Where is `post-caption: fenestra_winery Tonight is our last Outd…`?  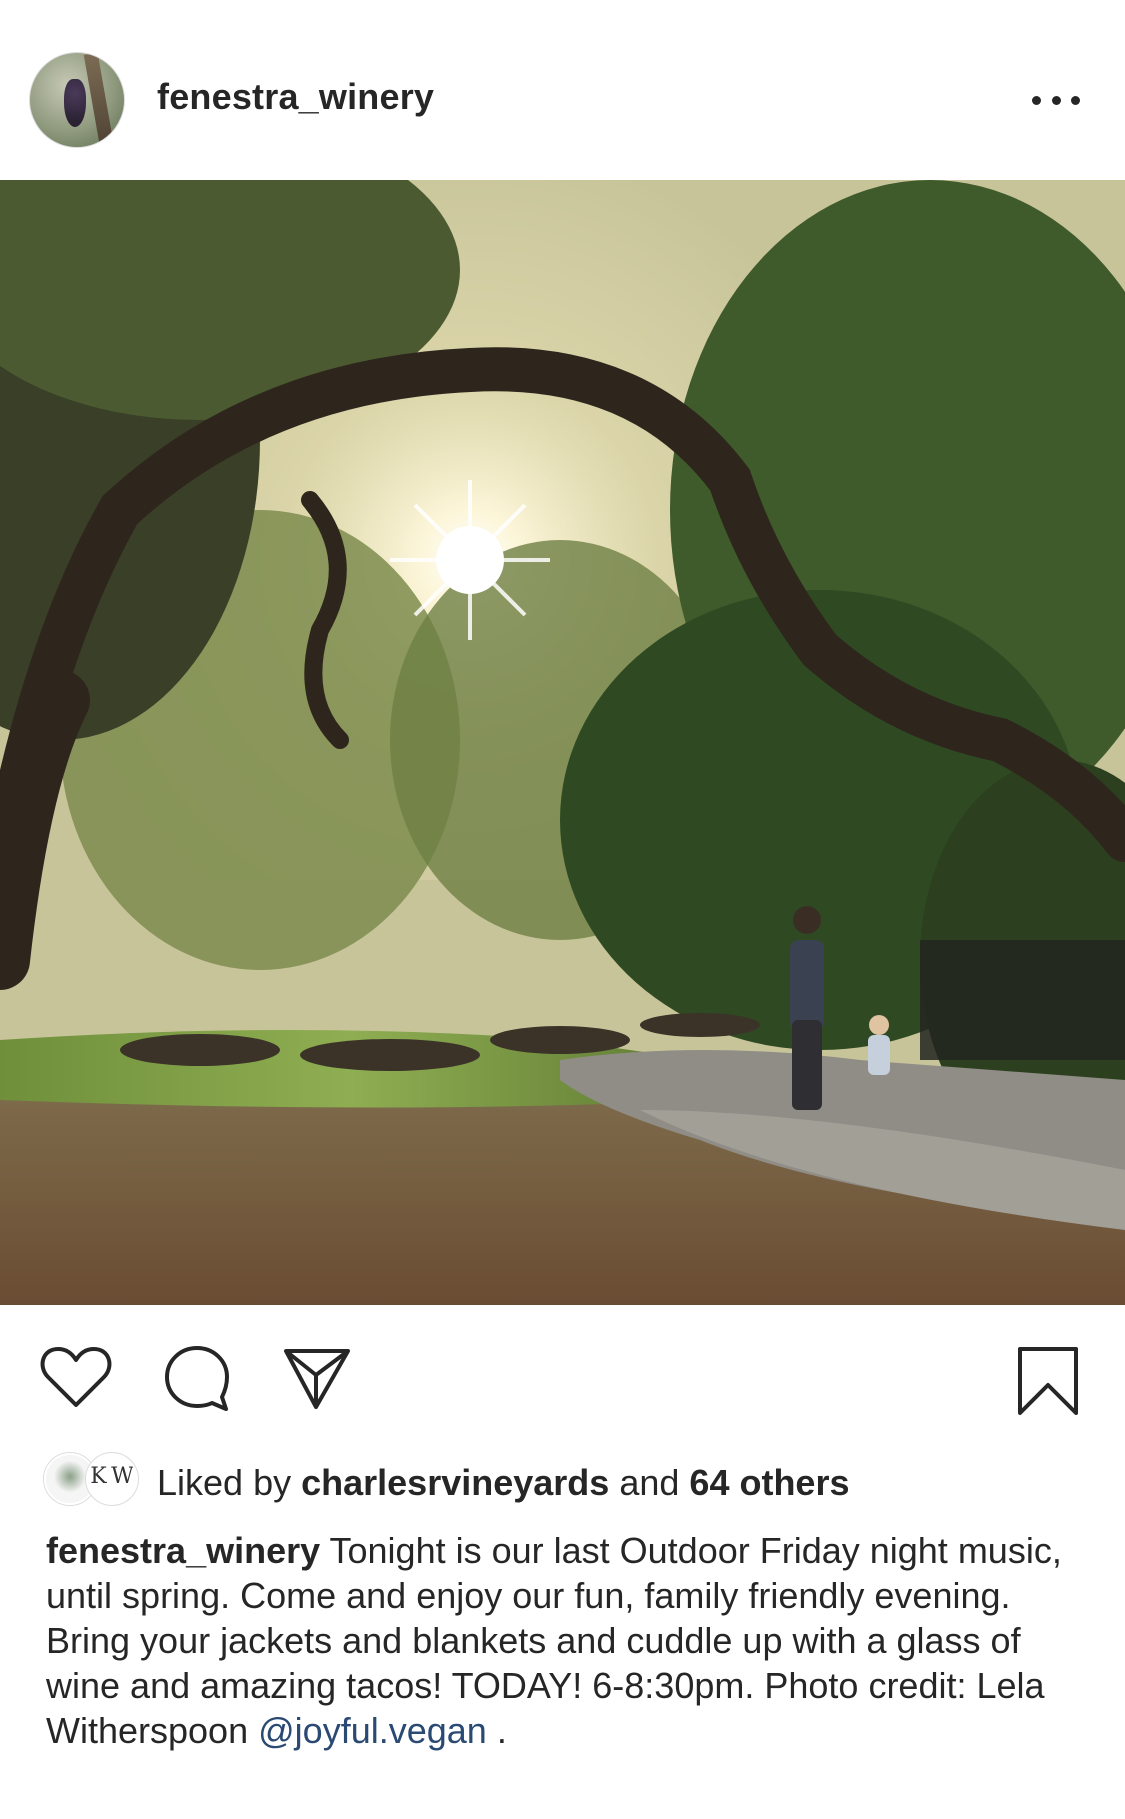
post-caption: fenestra_winery Tonight is our last Outd… is located at coordinates (571, 1640).